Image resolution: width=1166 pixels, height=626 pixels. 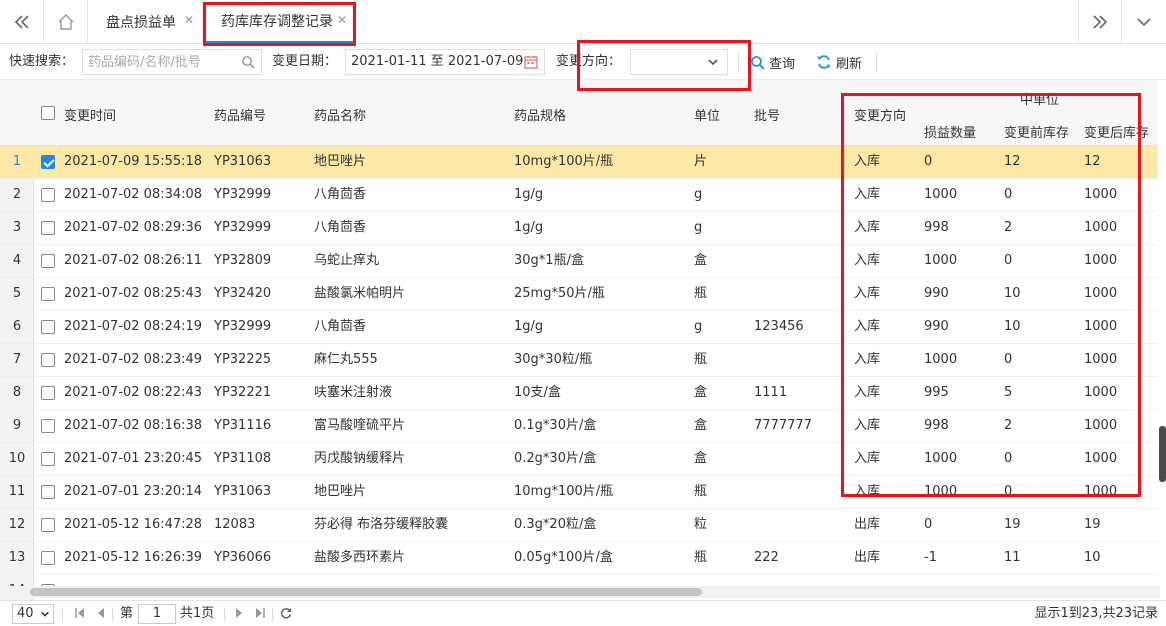 What do you see at coordinates (133, 227) in the screenshot?
I see `cell-change-time: 2021-07-02 08:29:36` at bounding box center [133, 227].